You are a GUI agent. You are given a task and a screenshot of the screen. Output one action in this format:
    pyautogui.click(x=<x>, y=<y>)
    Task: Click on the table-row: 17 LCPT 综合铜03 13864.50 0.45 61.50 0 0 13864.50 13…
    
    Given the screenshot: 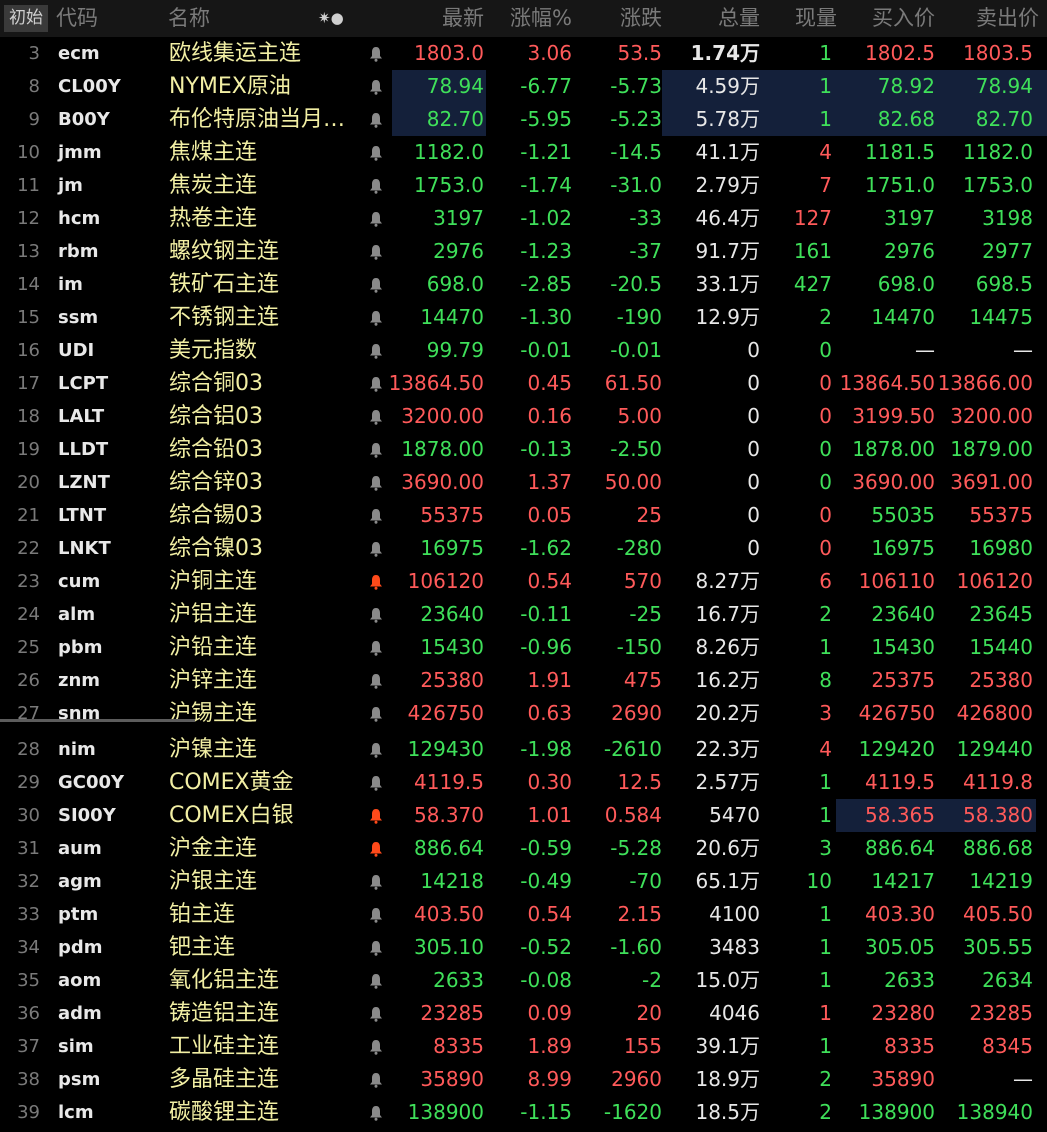 What is the action you would take?
    pyautogui.click(x=523, y=383)
    